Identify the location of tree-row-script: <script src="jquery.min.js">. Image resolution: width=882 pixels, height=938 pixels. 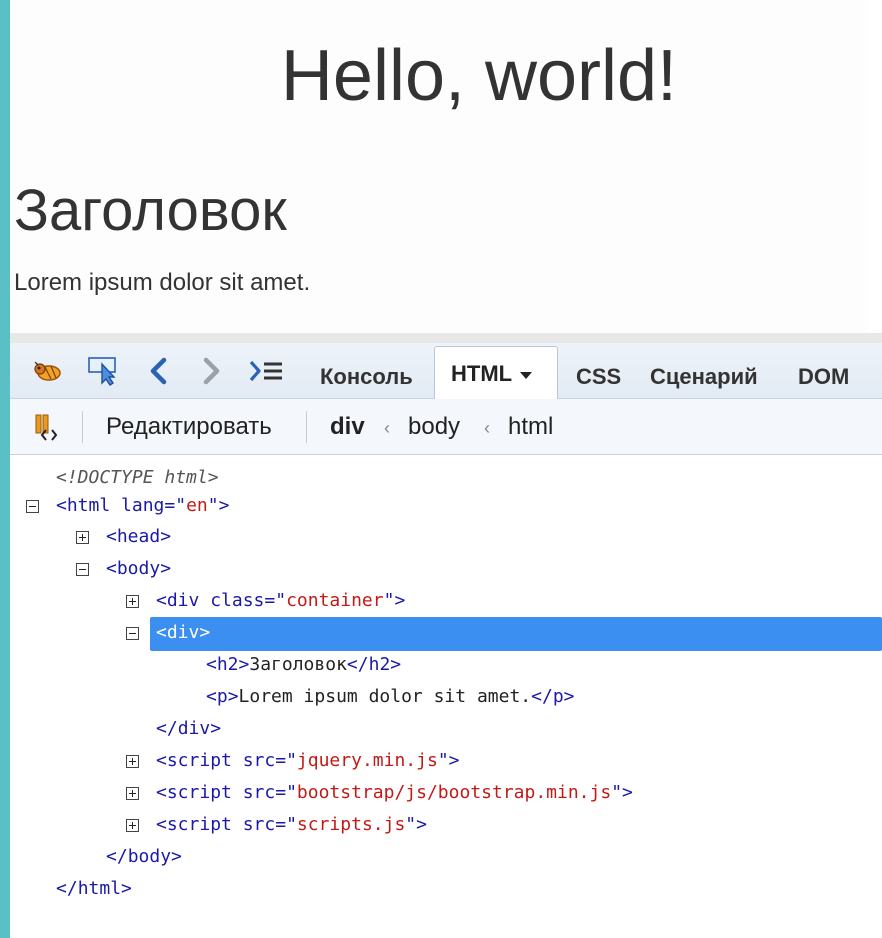
(308, 761).